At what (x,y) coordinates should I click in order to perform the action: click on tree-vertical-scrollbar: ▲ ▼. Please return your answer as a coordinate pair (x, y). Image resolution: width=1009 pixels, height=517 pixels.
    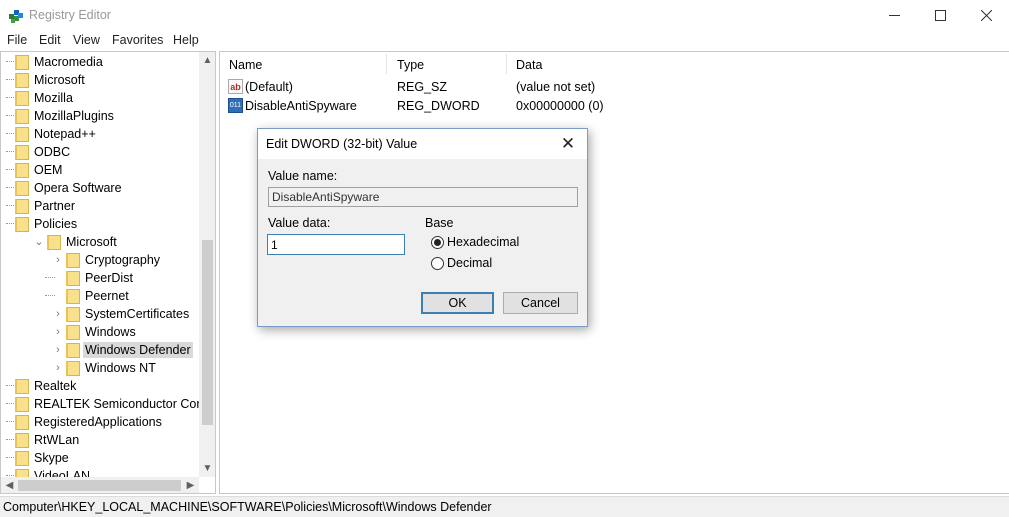
    Looking at the image, I should click on (207, 264).